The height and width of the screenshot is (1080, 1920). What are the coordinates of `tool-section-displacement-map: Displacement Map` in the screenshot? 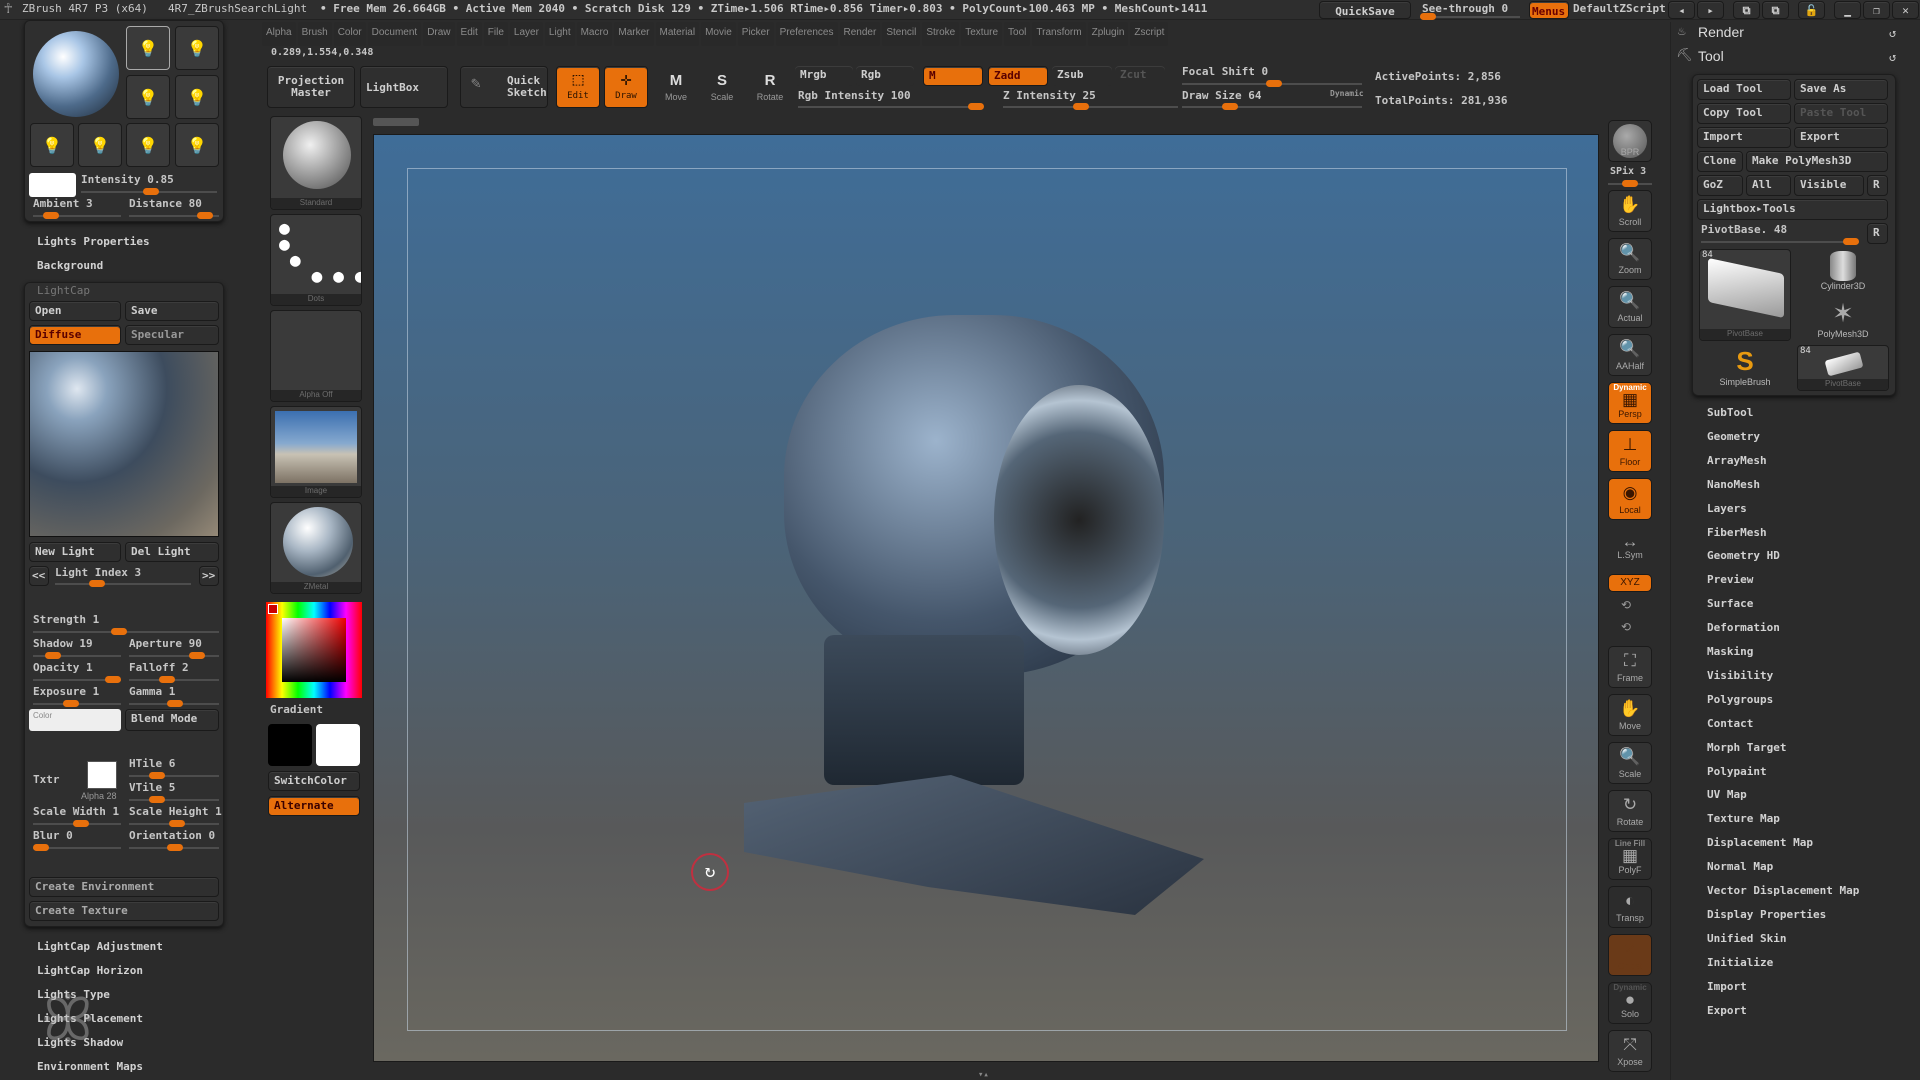 It's located at (1760, 842).